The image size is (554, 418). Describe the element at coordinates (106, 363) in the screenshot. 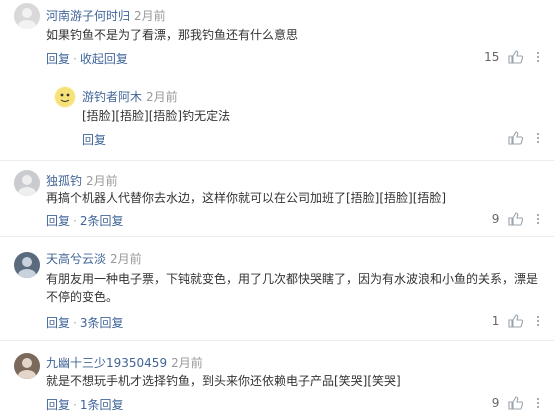

I see `username-link: 九幽十三少19350459` at that location.